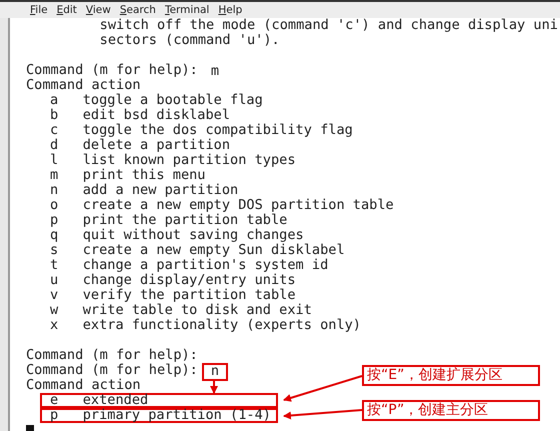  Describe the element at coordinates (201, 130) in the screenshot. I see `menu-option-line: c toggle the dos compatibility flag` at that location.